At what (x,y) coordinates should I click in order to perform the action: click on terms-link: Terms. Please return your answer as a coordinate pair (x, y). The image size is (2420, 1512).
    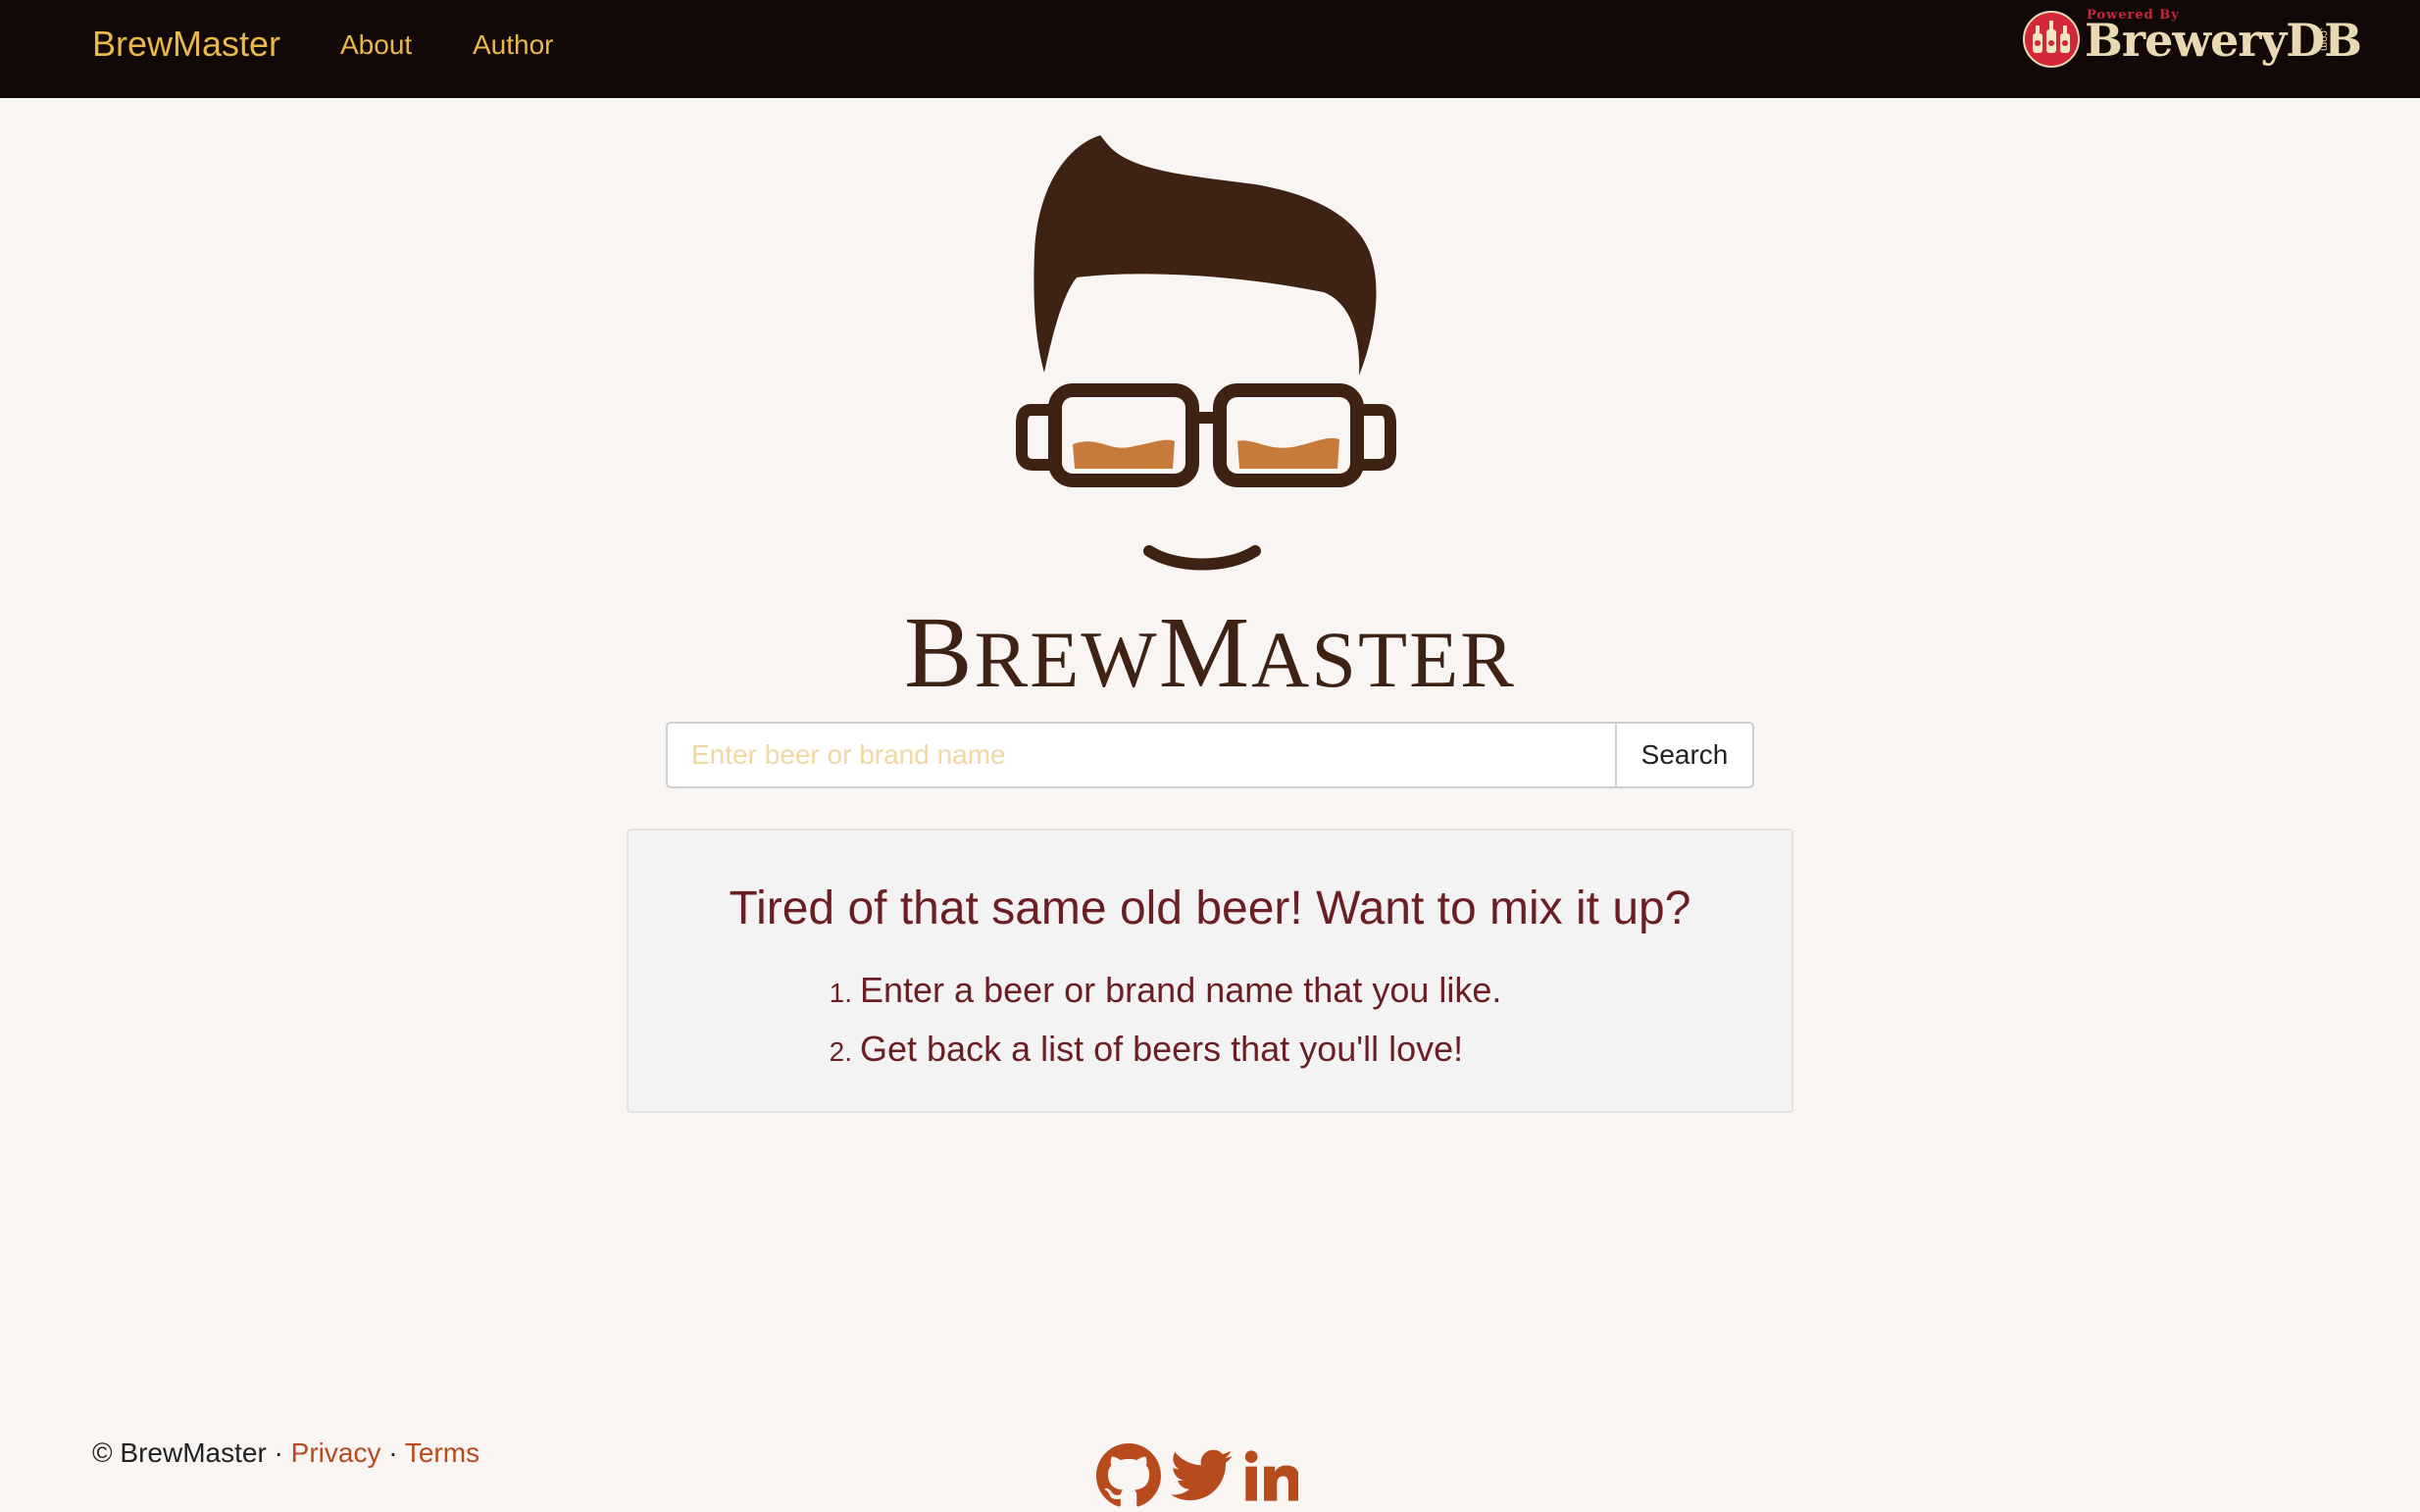
    Looking at the image, I should click on (442, 1452).